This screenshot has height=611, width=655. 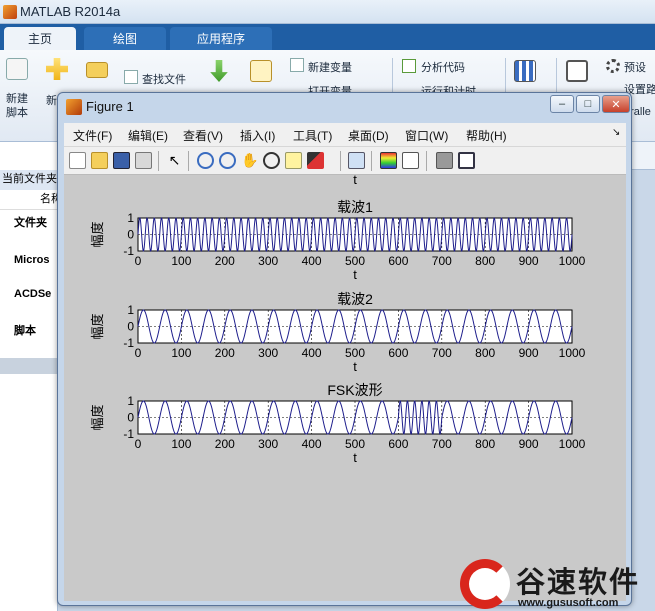 What do you see at coordinates (92, 135) in the screenshot?
I see `menu-file: 文件(F)` at bounding box center [92, 135].